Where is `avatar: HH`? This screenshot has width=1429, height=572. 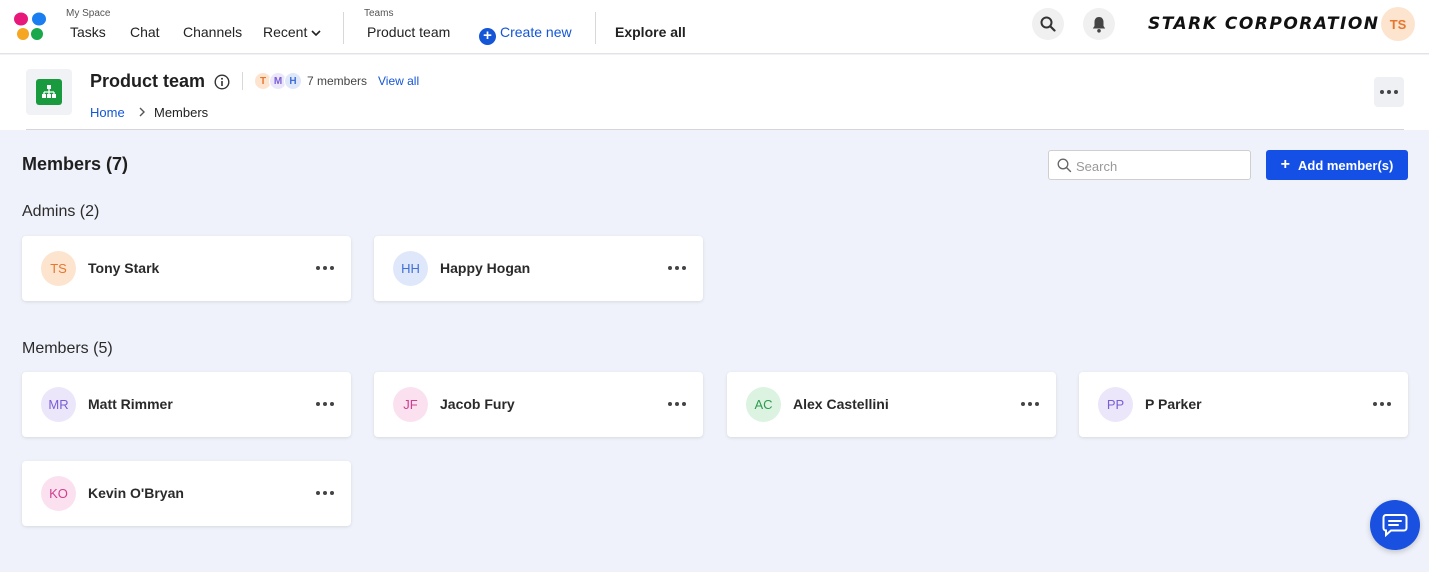
avatar: HH is located at coordinates (410, 268).